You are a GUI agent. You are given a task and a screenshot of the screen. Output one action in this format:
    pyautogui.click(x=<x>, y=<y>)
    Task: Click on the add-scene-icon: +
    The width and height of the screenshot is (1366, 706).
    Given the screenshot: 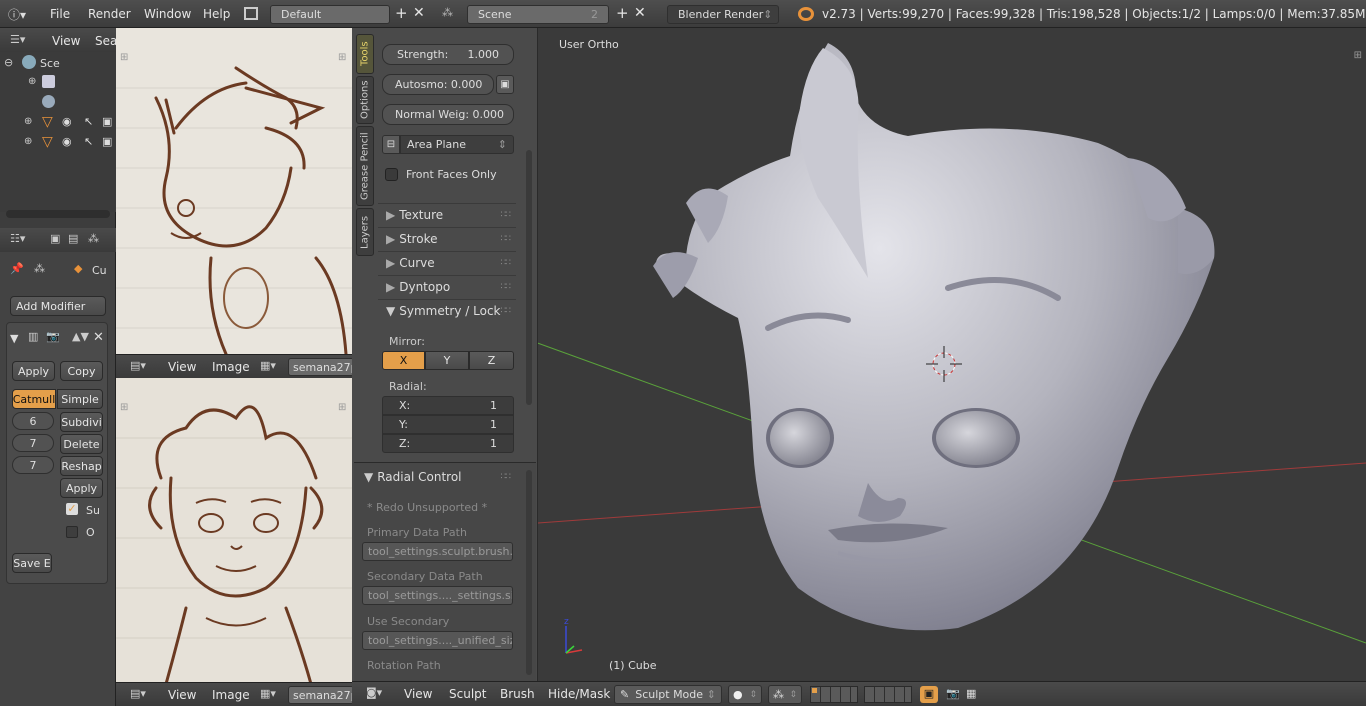 What is the action you would take?
    pyautogui.click(x=622, y=13)
    